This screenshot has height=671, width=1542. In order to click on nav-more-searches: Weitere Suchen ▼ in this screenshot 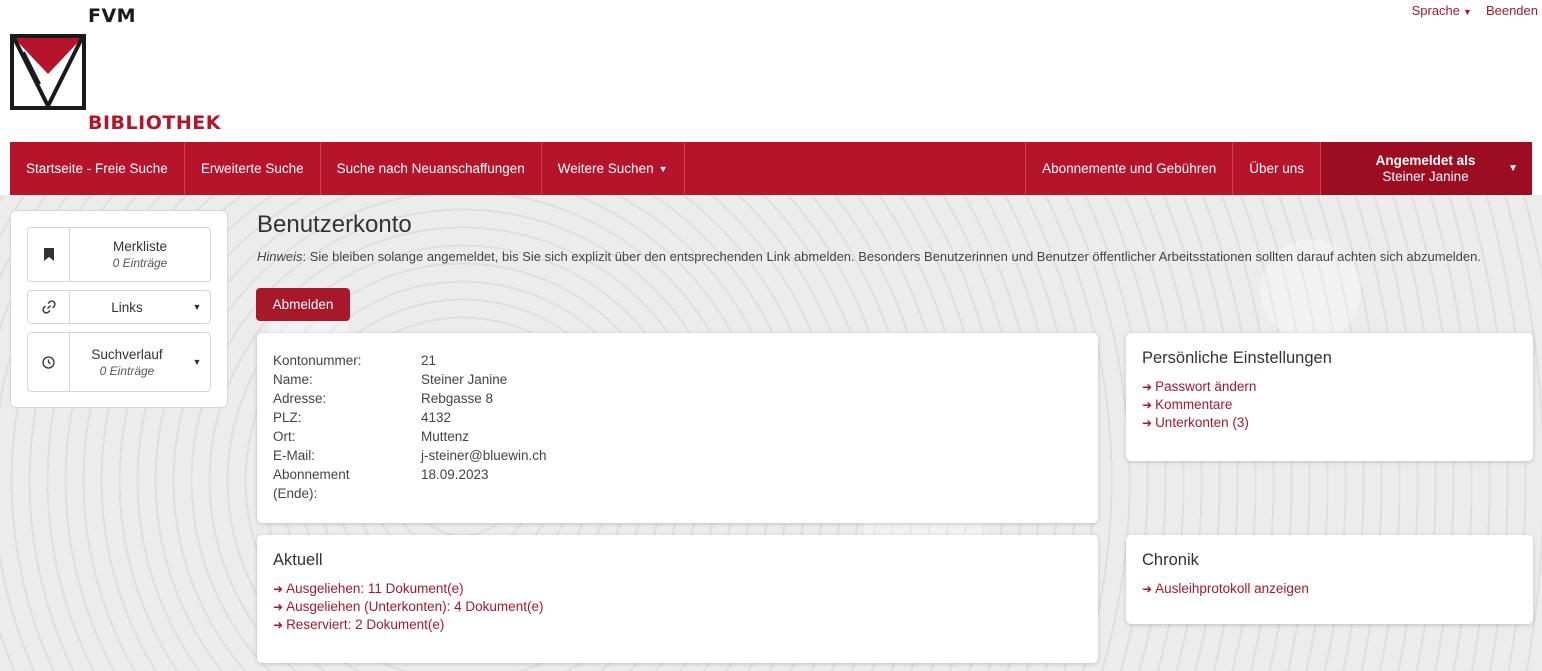, I will do `click(613, 168)`.